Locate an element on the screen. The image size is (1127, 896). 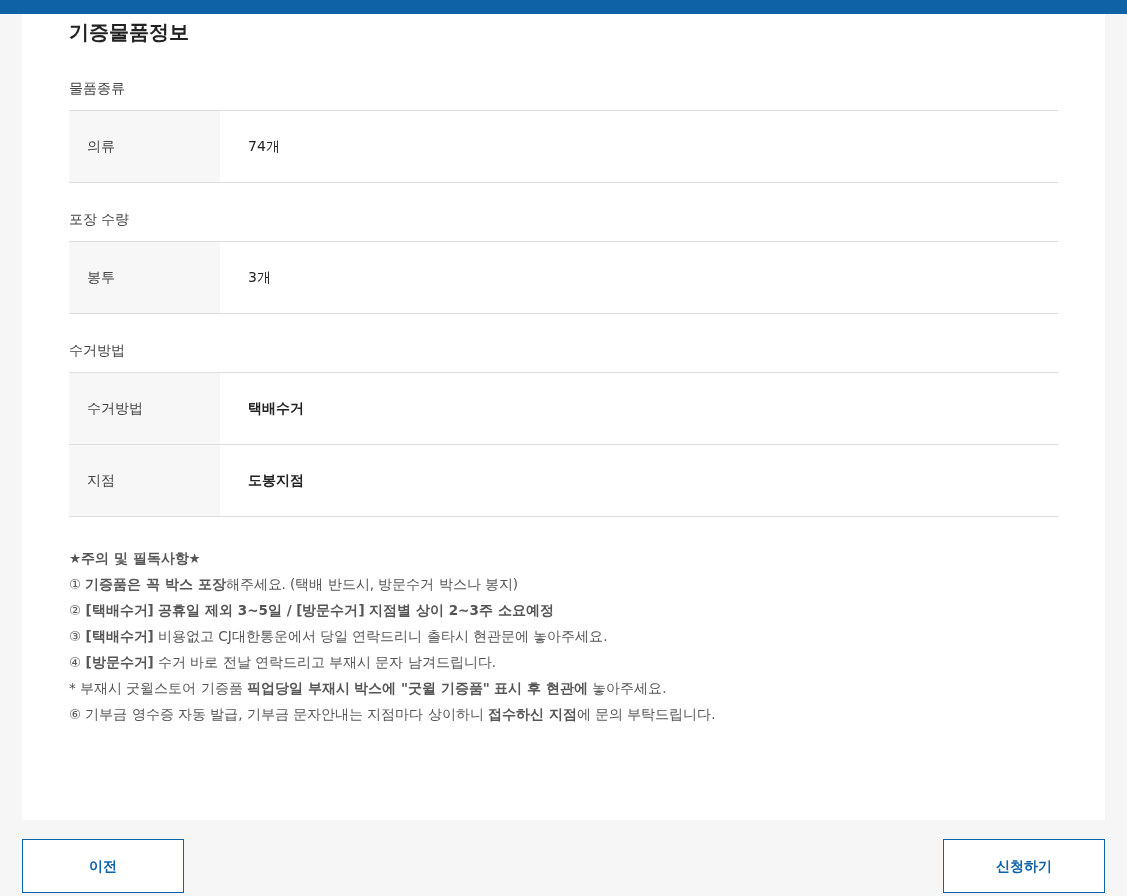
notice-line: ★주의 및 필독사항★ is located at coordinates (135, 558).